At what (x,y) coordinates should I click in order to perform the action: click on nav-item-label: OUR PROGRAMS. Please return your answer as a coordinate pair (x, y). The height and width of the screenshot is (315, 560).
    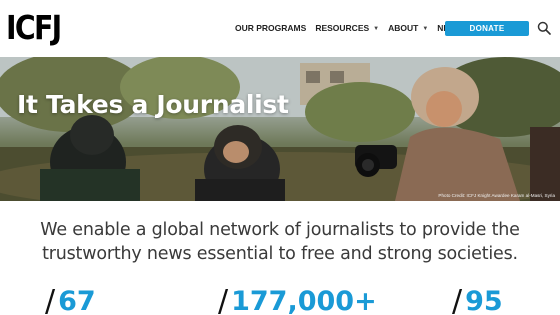
    Looking at the image, I should click on (271, 28).